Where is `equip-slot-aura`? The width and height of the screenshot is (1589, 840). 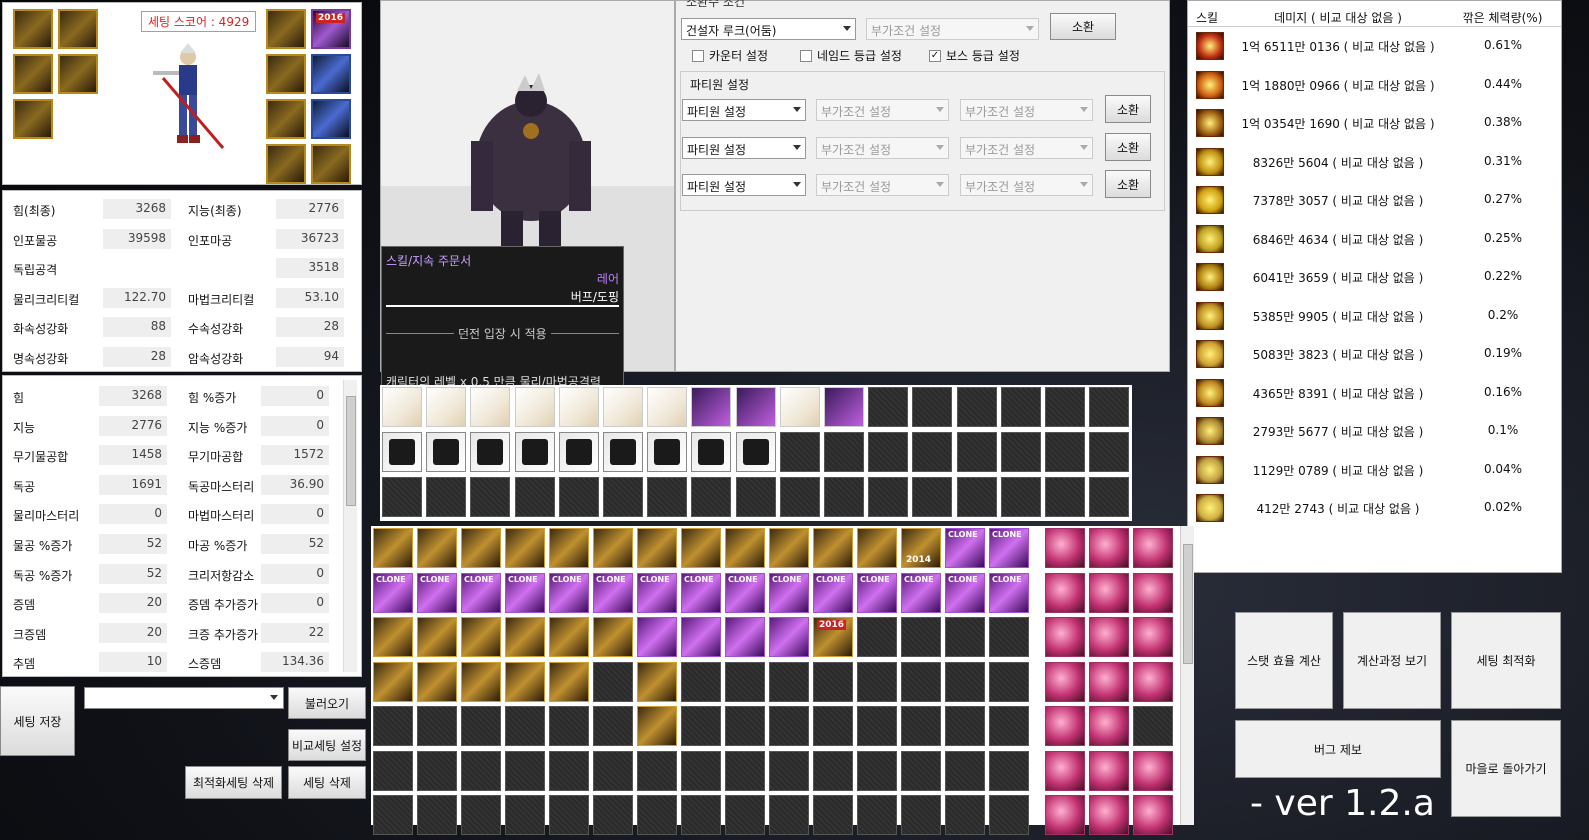
equip-slot-aura is located at coordinates (286, 29).